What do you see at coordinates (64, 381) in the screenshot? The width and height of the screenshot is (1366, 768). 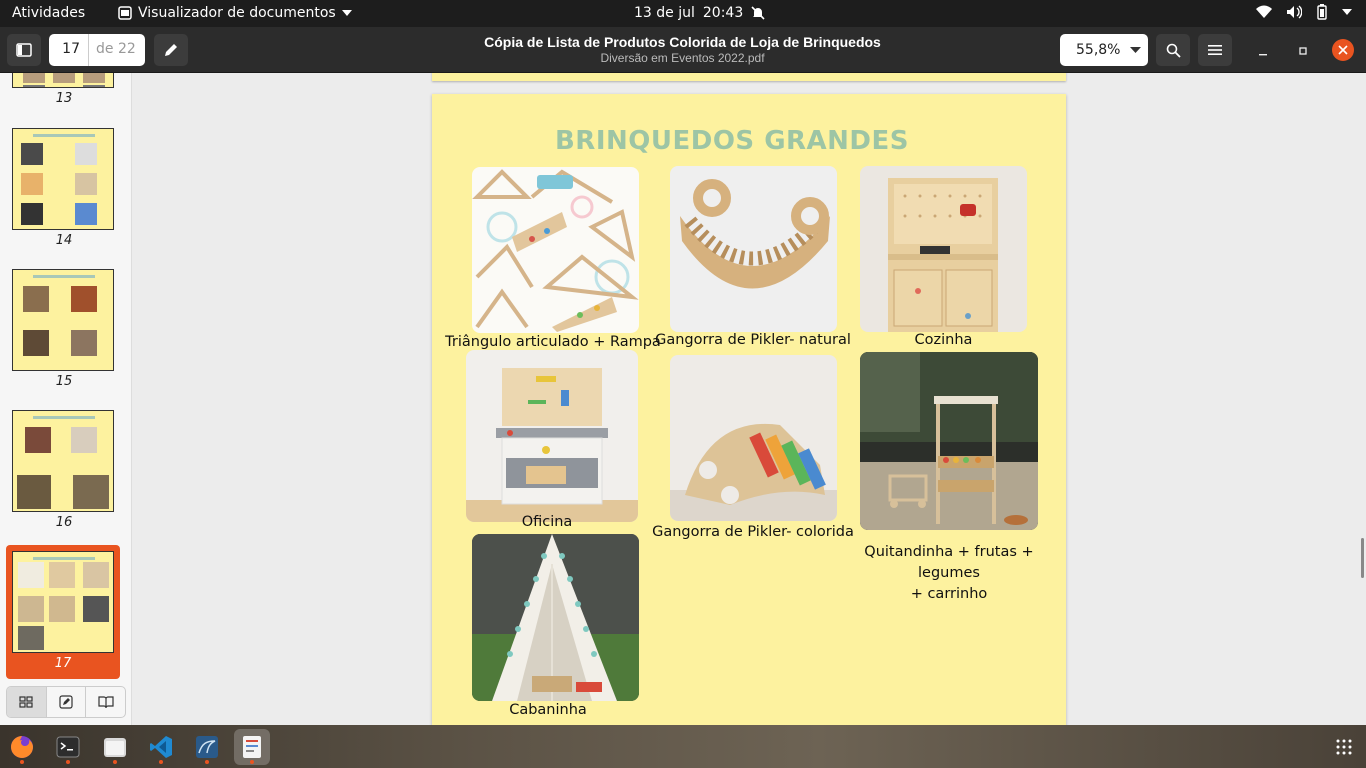 I see `thumbnail-page-number: 15` at bounding box center [64, 381].